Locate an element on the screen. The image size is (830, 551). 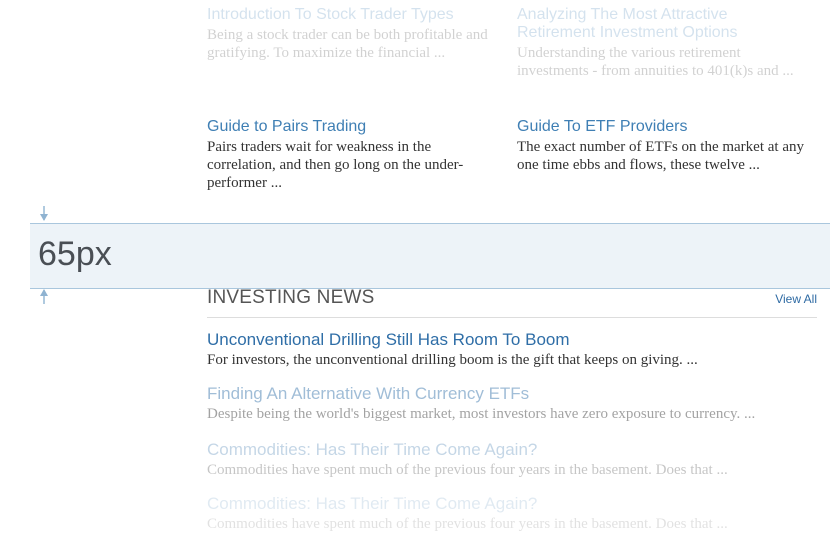
article-title-link: Guide To ETF Providers is located at coordinates (662, 127).